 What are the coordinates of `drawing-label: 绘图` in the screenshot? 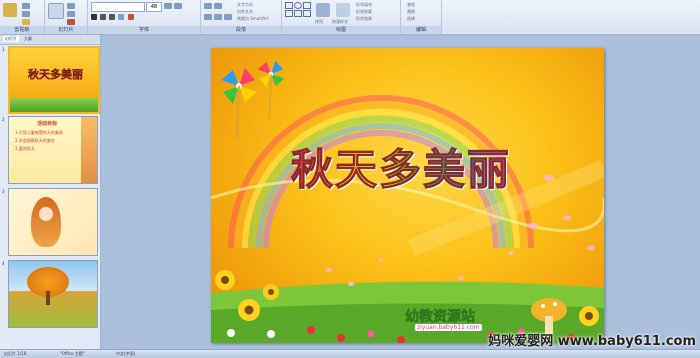 It's located at (341, 30).